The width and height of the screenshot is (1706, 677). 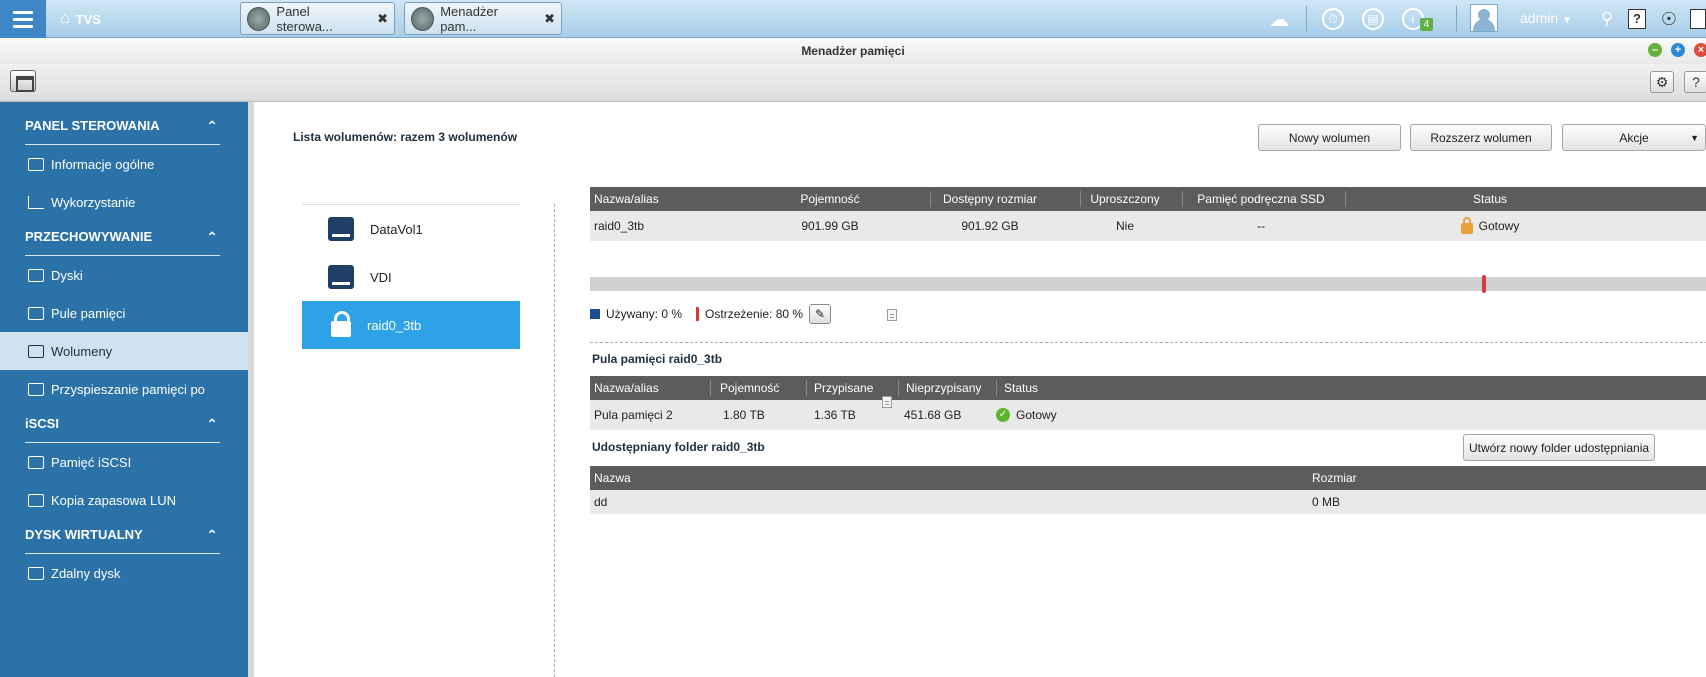 I want to click on section-label: PANEL STEROWANIA, so click(x=92, y=125).